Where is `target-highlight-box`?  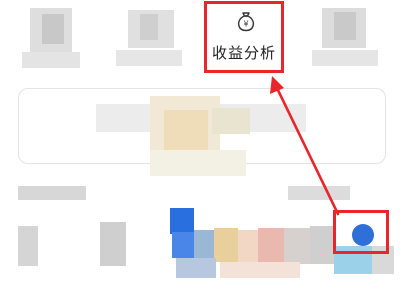 target-highlight-box is located at coordinates (361, 232).